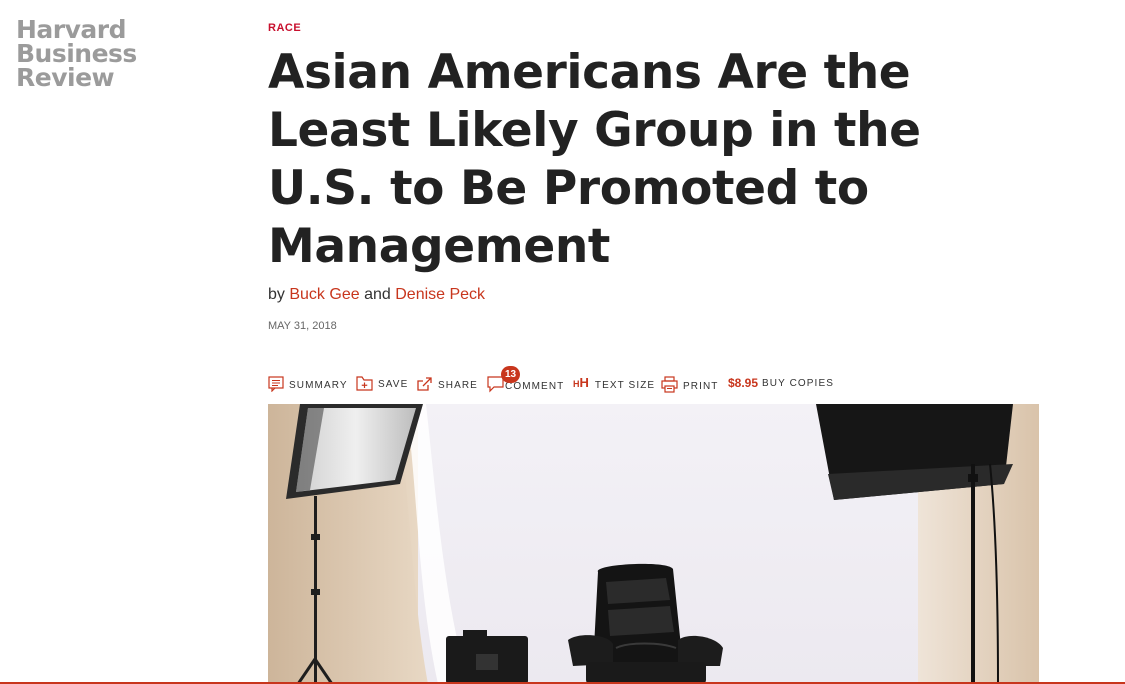  I want to click on comment-label: COMMENT, so click(535, 386).